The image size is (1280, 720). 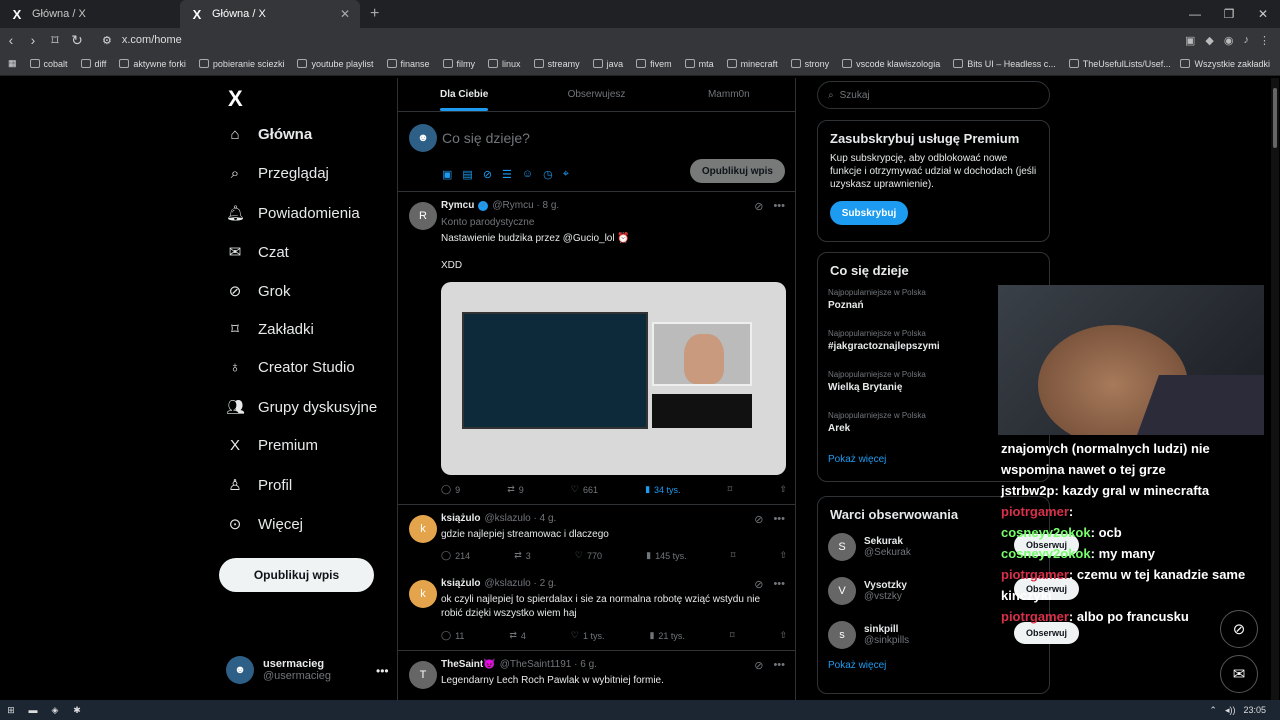 I want to click on compose-post-button: Opublikuj wpis, so click(x=737, y=171).